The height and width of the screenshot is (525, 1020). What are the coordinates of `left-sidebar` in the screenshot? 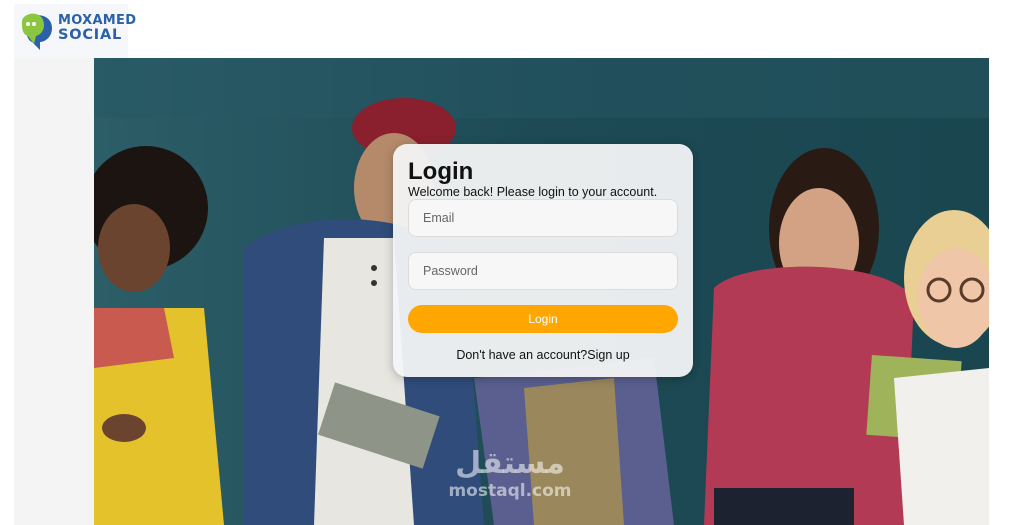 It's located at (54, 291).